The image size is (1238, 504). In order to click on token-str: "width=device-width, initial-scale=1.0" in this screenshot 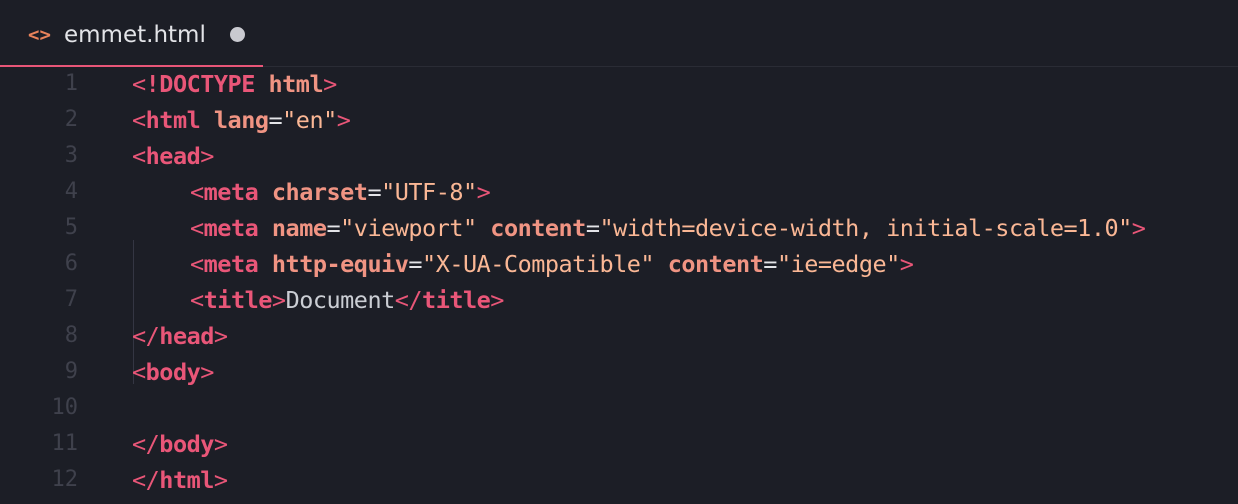, I will do `click(866, 228)`.